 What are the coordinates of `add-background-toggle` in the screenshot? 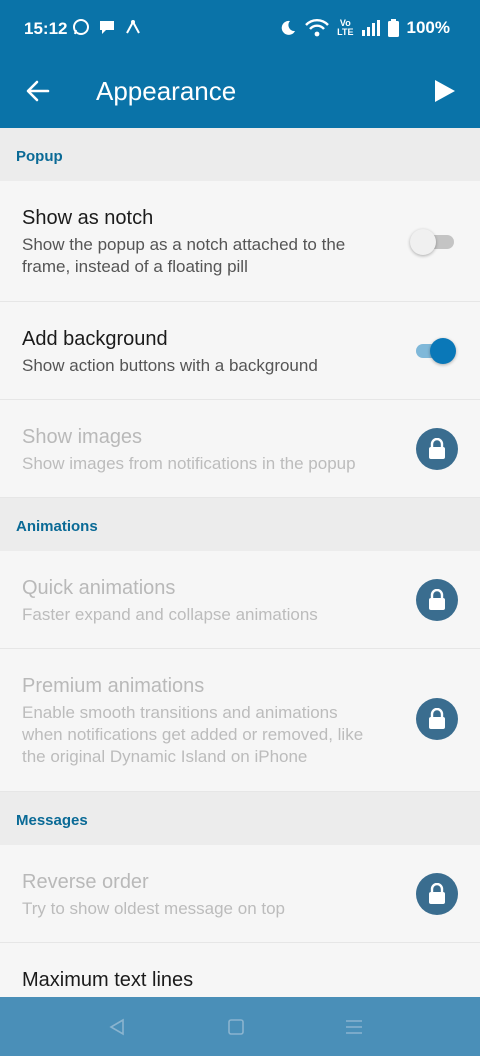 It's located at (434, 350).